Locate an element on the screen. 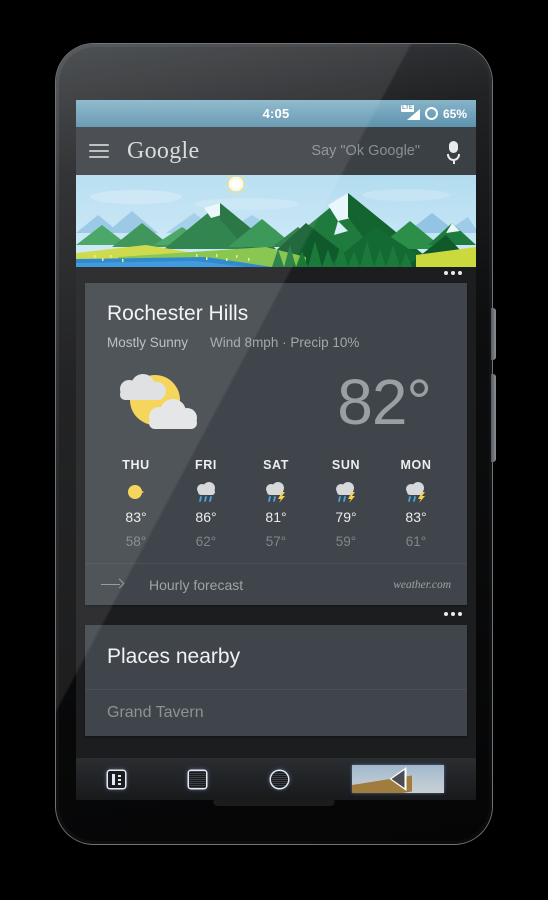  weather-details: Wind 8mph · Precip 10% is located at coordinates (285, 342).